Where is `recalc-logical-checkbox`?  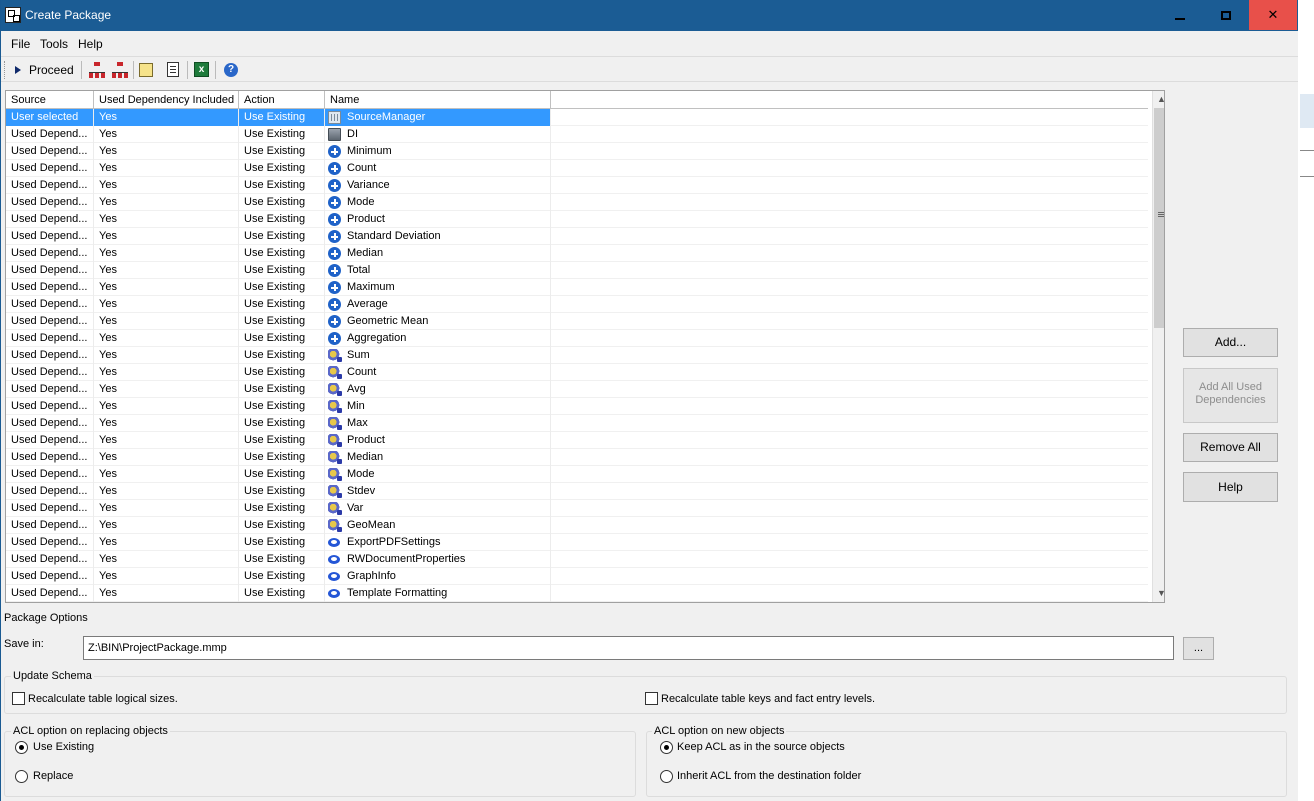 recalc-logical-checkbox is located at coordinates (18, 698).